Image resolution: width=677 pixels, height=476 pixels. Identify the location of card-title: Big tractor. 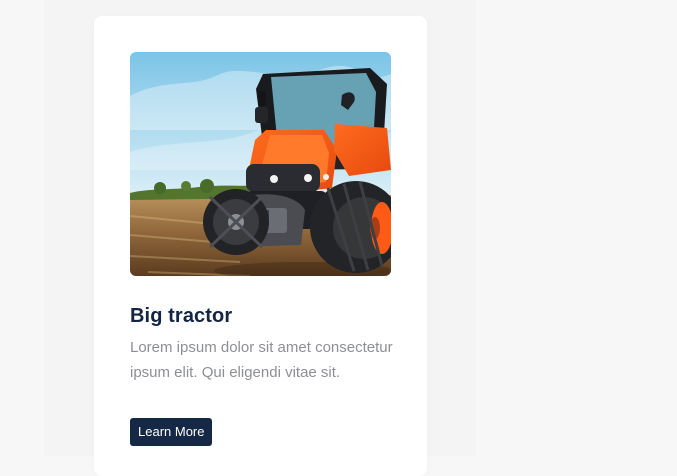
(181, 316).